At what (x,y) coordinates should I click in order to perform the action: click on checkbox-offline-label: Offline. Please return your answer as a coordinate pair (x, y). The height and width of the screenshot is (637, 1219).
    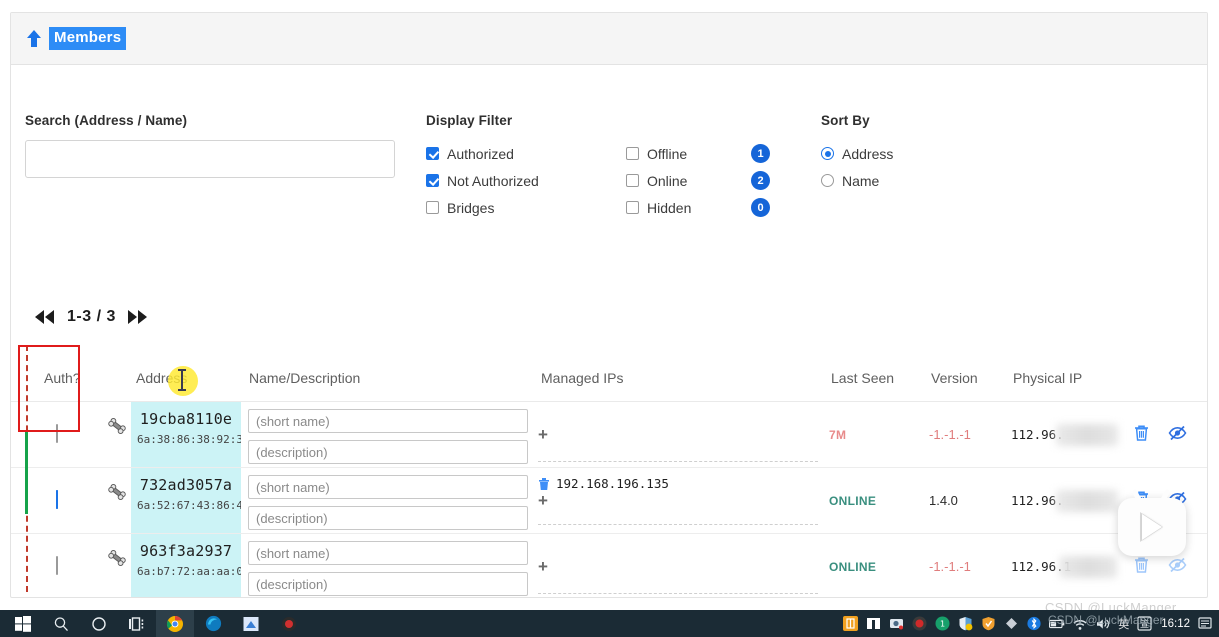
    Looking at the image, I should click on (667, 153).